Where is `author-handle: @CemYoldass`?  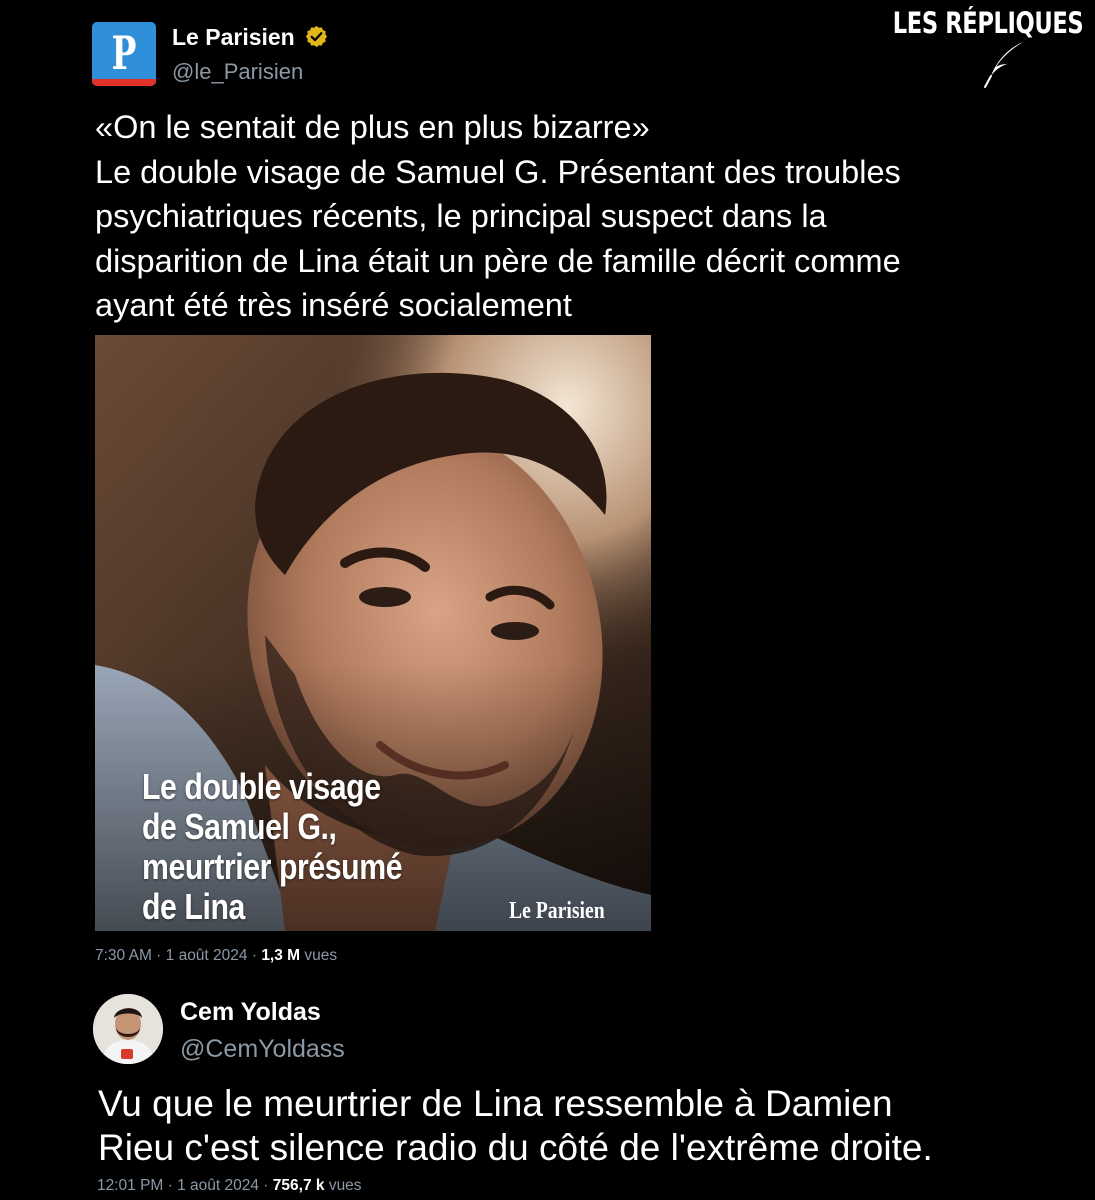
author-handle: @CemYoldass is located at coordinates (262, 1049).